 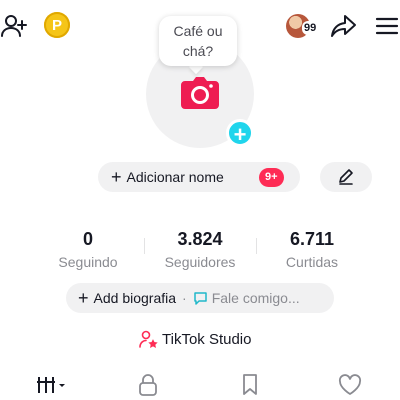 What do you see at coordinates (200, 239) in the screenshot?
I see `stat-value: 3.824` at bounding box center [200, 239].